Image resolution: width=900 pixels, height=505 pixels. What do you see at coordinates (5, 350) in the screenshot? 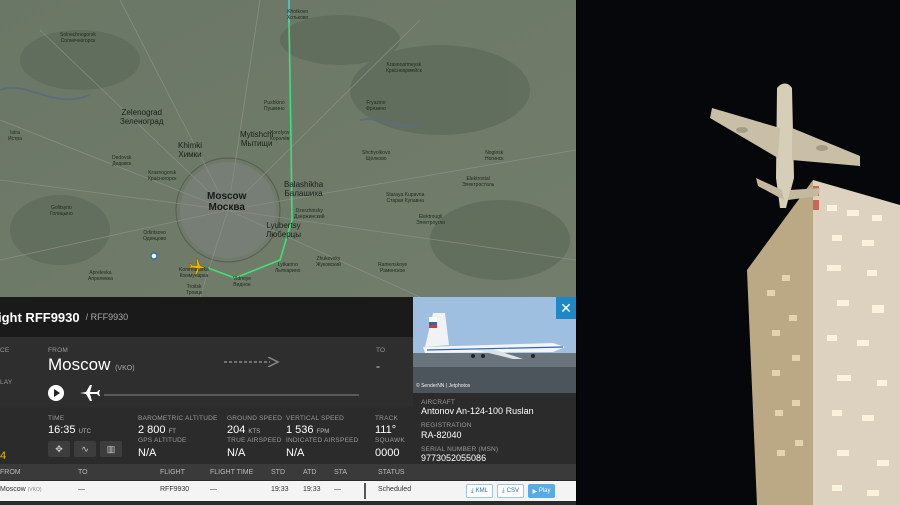
I see `left-label-1: CE` at bounding box center [5, 350].